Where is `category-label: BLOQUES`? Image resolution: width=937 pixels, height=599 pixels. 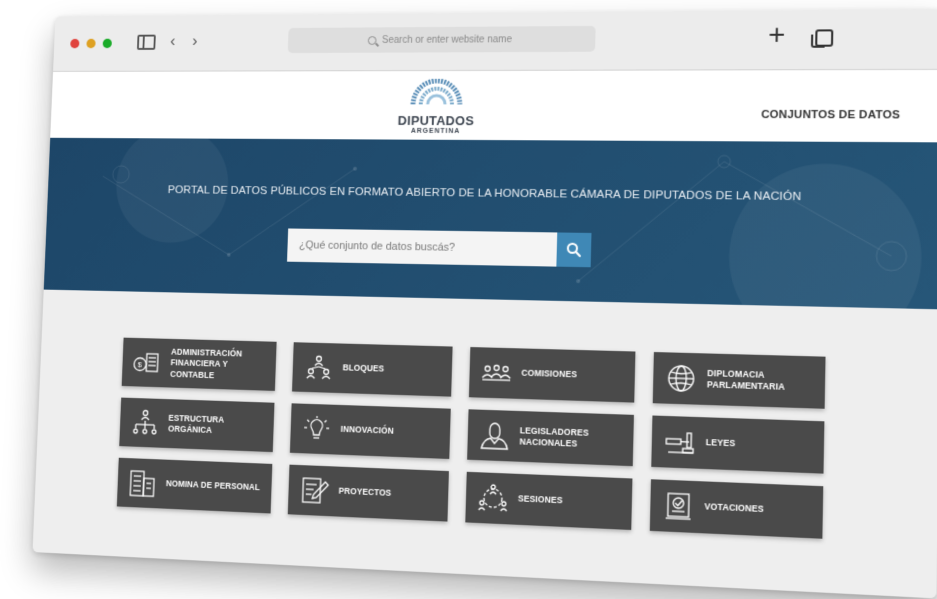
category-label: BLOQUES is located at coordinates (363, 368).